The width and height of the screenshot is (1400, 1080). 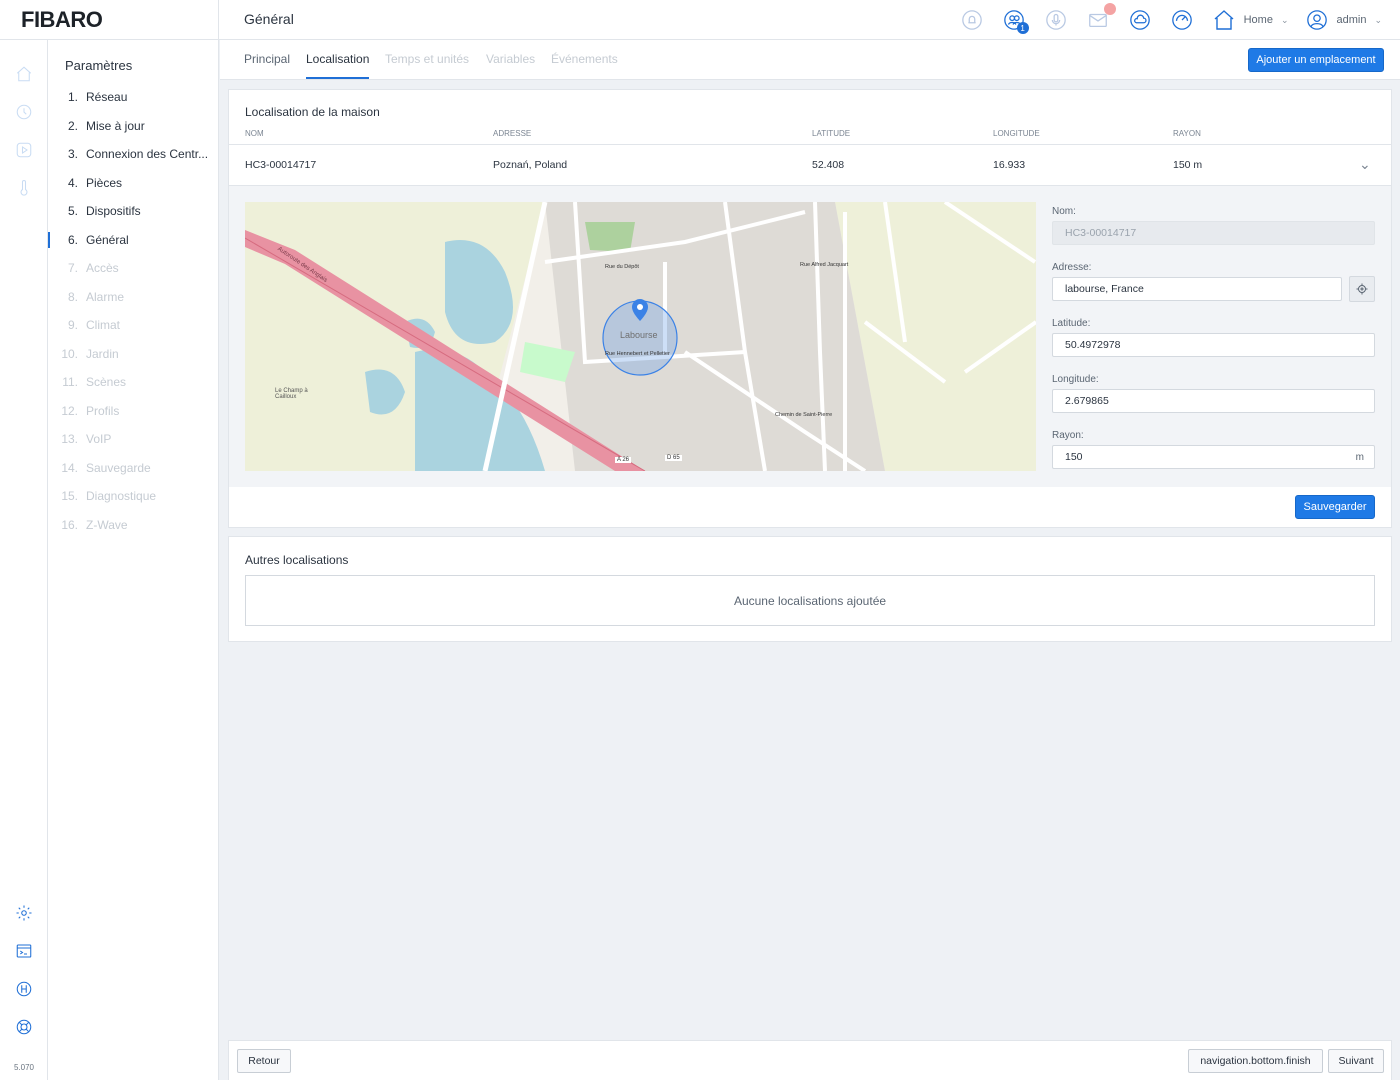 What do you see at coordinates (133, 382) in the screenshot?
I see `sidebar-item-11: 11. Scènes` at bounding box center [133, 382].